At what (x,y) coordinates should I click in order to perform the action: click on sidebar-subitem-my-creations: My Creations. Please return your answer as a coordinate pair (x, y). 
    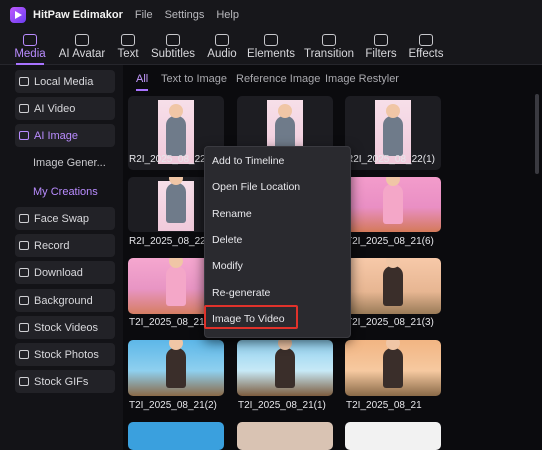
    Looking at the image, I should click on (65, 192).